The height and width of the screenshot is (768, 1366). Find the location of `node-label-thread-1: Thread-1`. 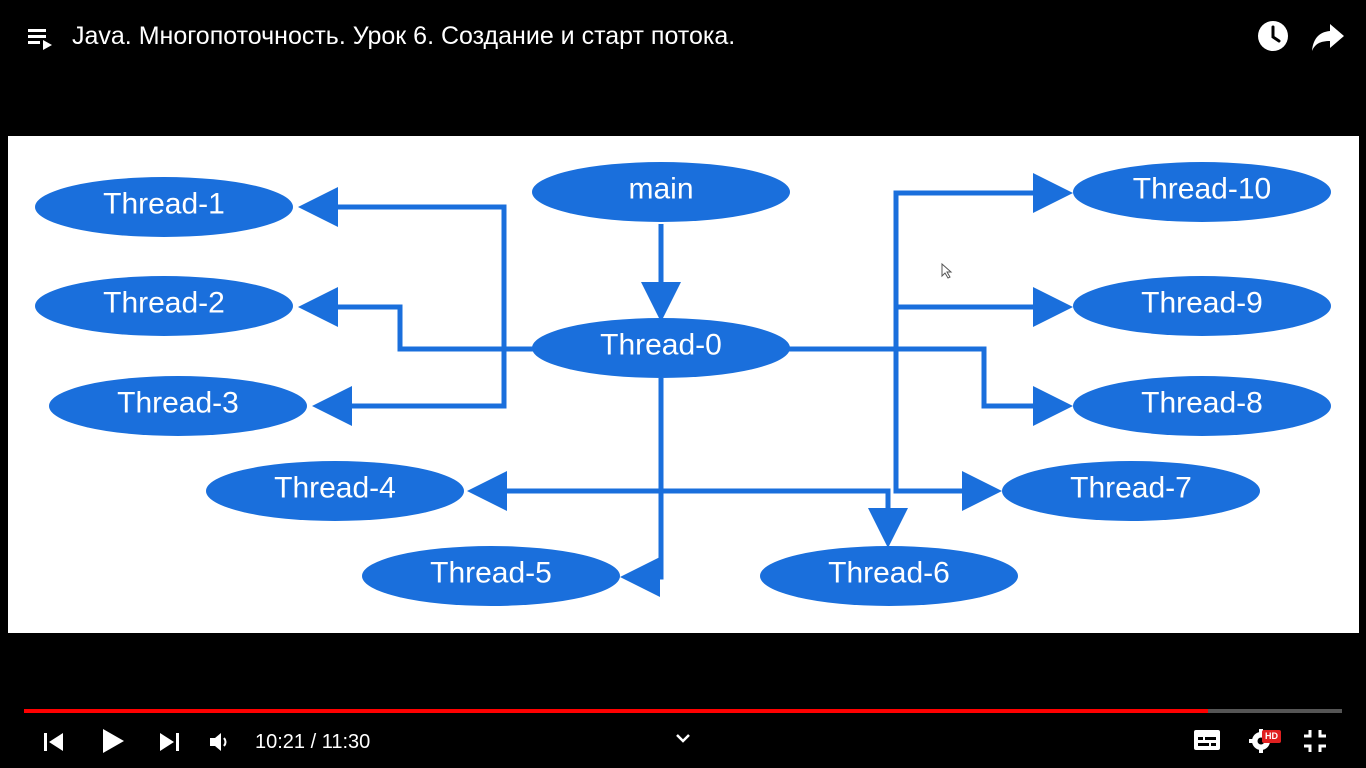

node-label-thread-1: Thread-1 is located at coordinates (164, 204).